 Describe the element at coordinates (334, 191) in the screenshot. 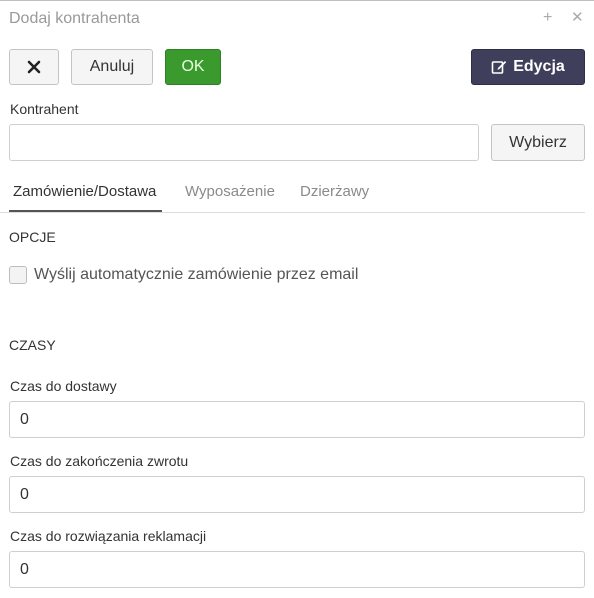

I see `tab-dzierzawy: Dzierżawy` at that location.